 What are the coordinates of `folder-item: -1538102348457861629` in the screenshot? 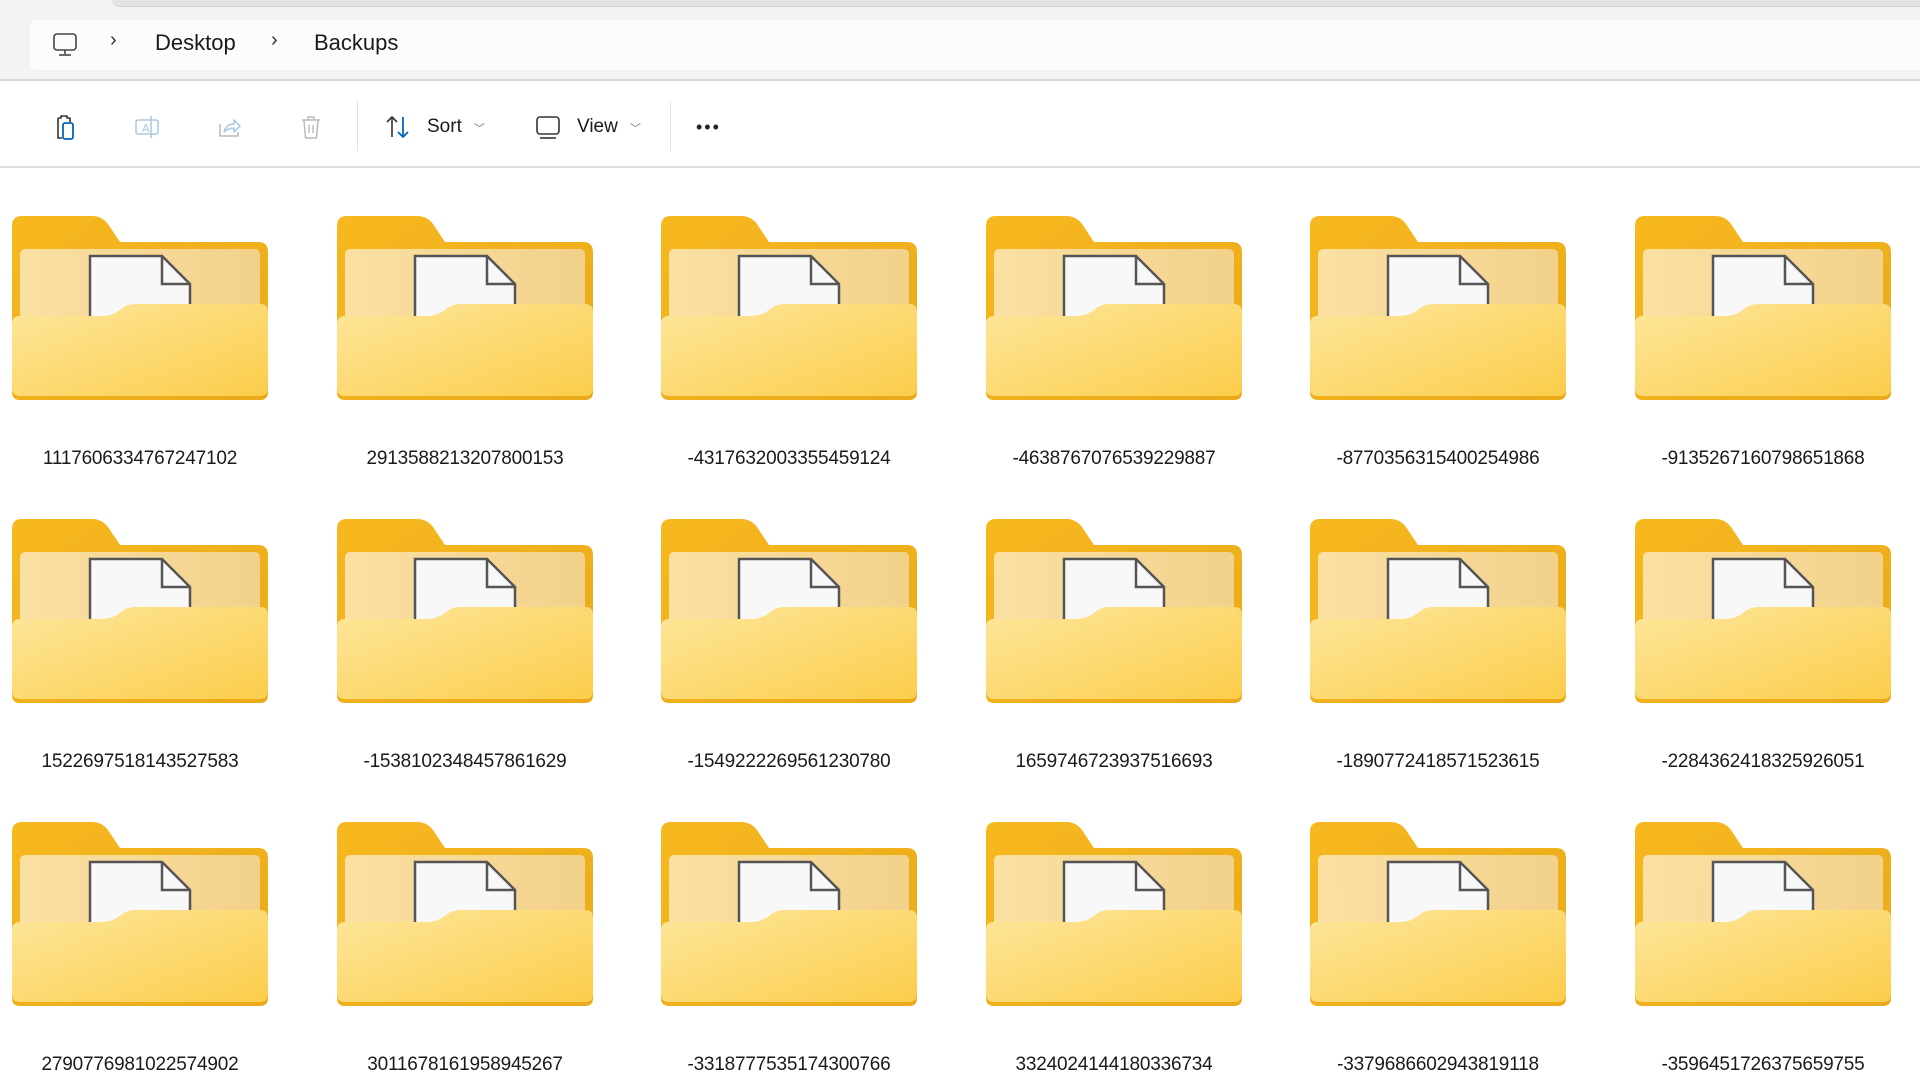 It's located at (487, 624).